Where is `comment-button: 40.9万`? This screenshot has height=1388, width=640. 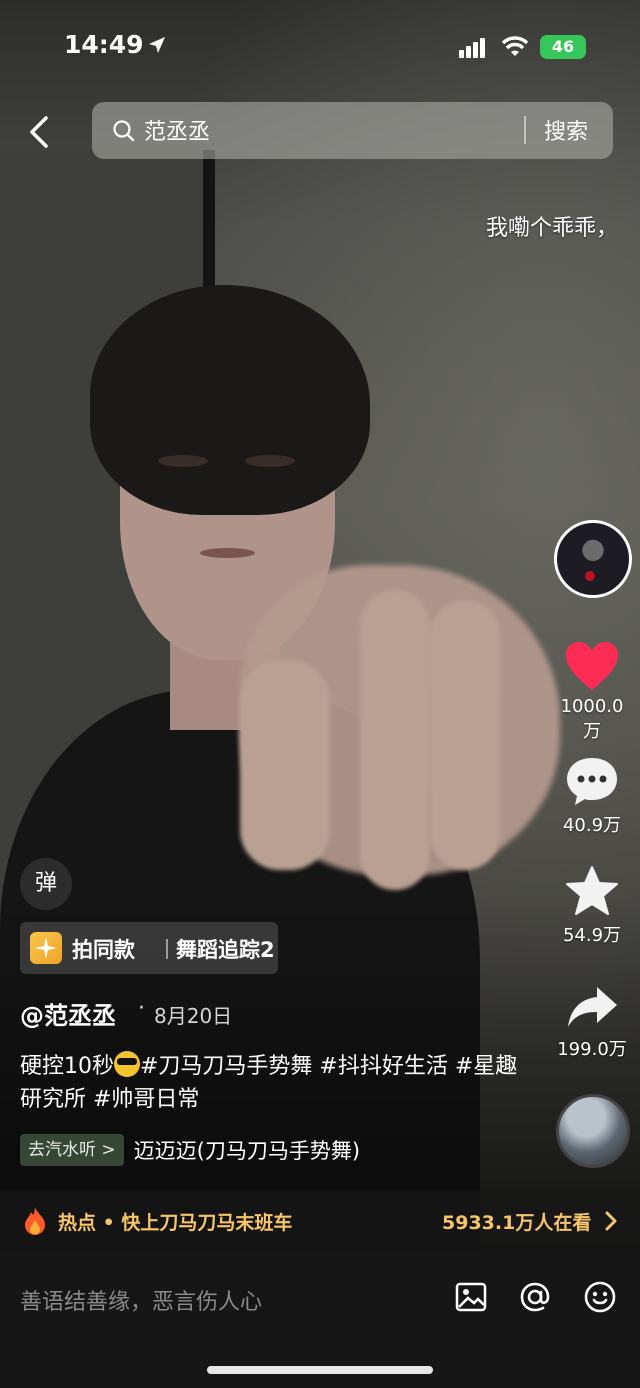
comment-button: 40.9万 is located at coordinates (592, 796).